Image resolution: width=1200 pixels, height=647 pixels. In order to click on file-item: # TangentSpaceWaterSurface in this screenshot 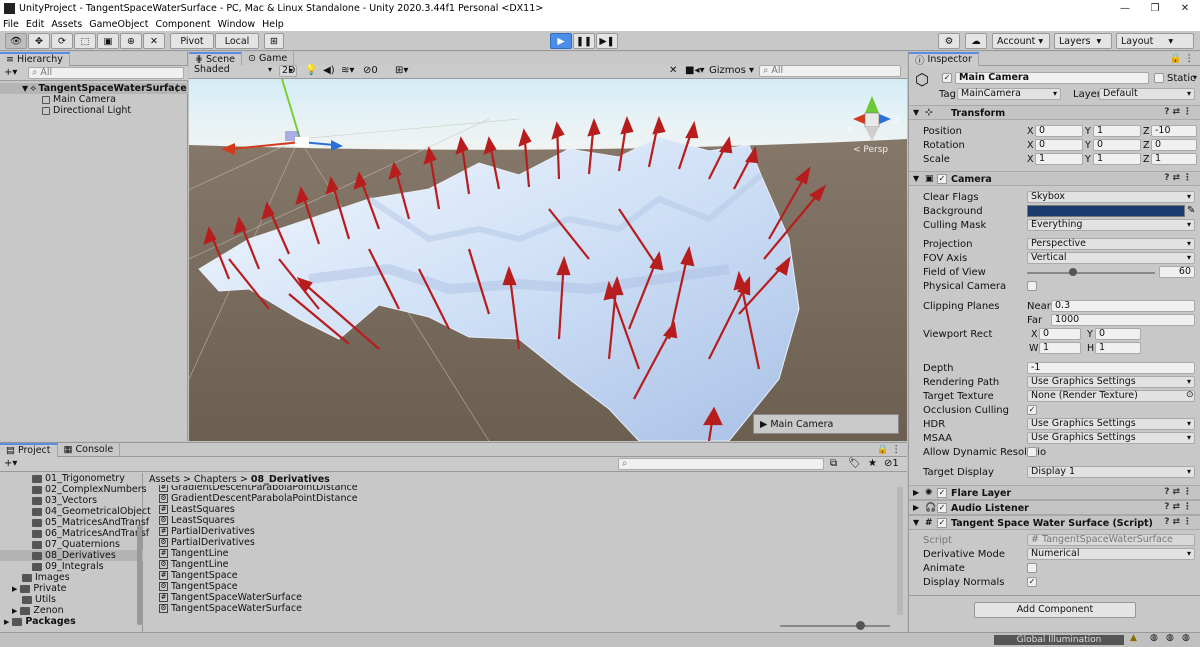, I will do `click(230, 597)`.